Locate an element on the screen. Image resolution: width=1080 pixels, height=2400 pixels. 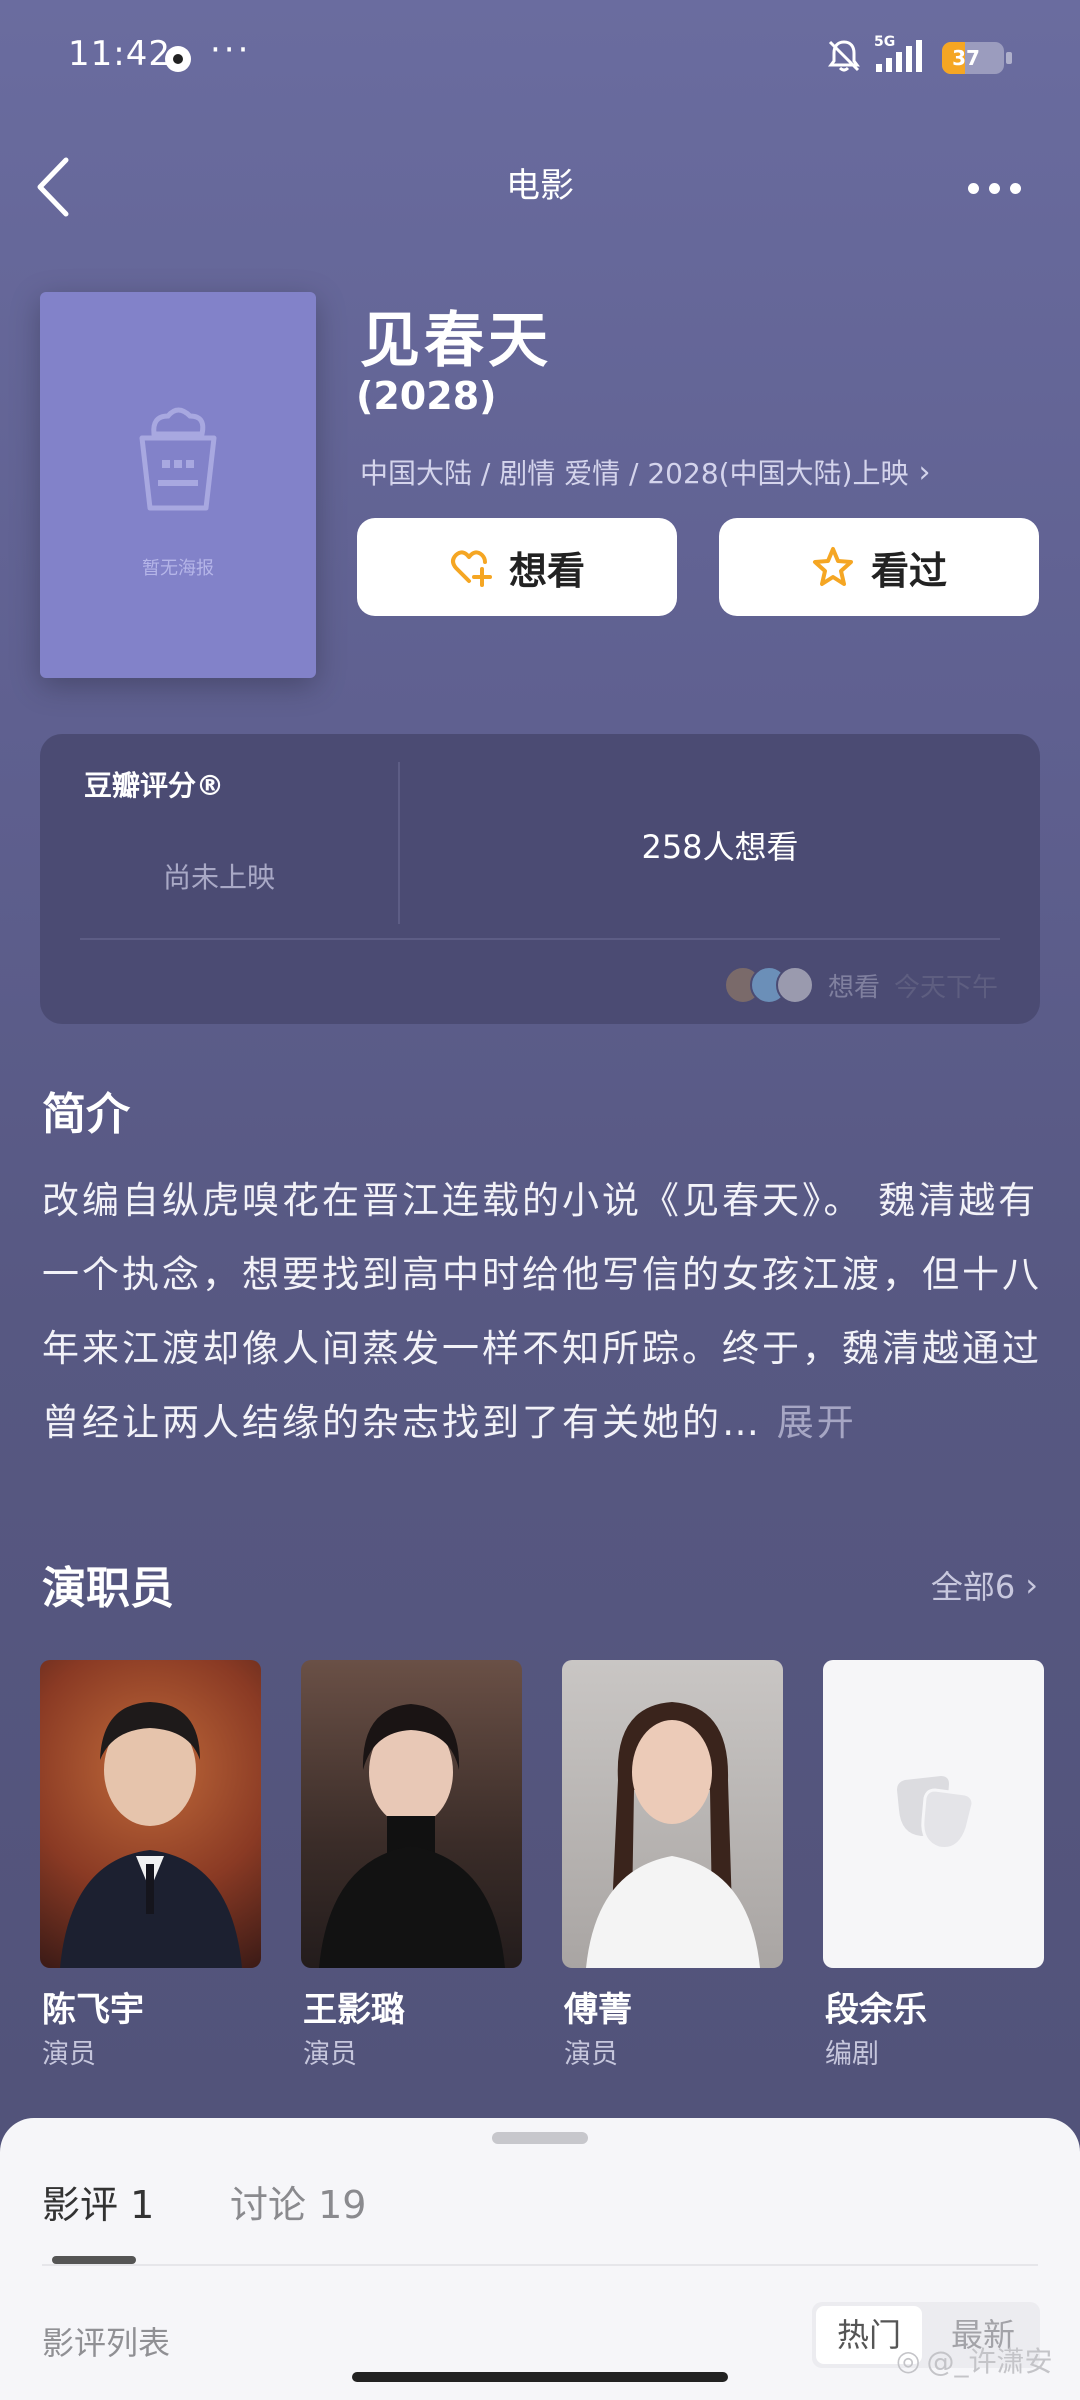
douban-rating-label: 豆瓣评分® is located at coordinates (154, 785).